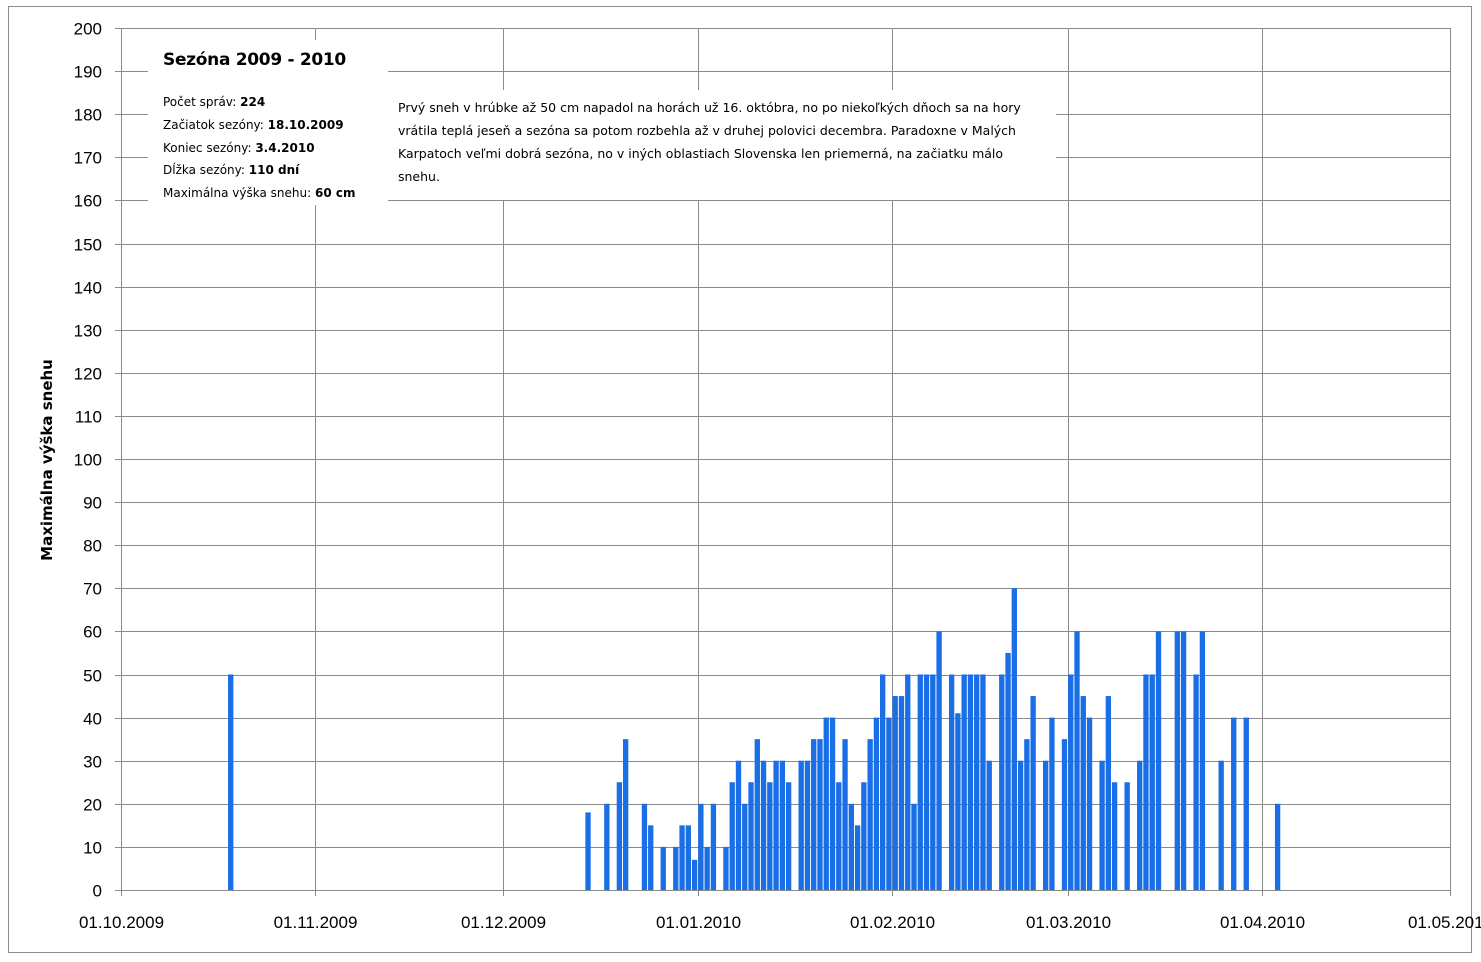  I want to click on y-tick-label: 60, so click(92, 632).